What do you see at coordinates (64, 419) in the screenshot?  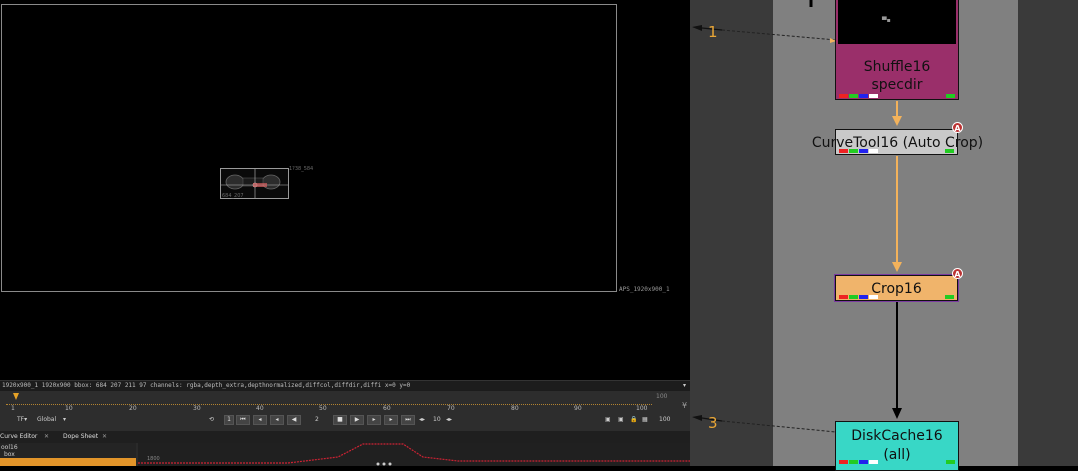 I see `chevron-down-icon: ▾` at bounding box center [64, 419].